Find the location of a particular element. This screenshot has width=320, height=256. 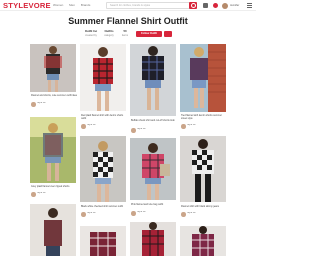

pin-description: Grey plaid flannel over ripped shorts is located at coordinates (50, 186).